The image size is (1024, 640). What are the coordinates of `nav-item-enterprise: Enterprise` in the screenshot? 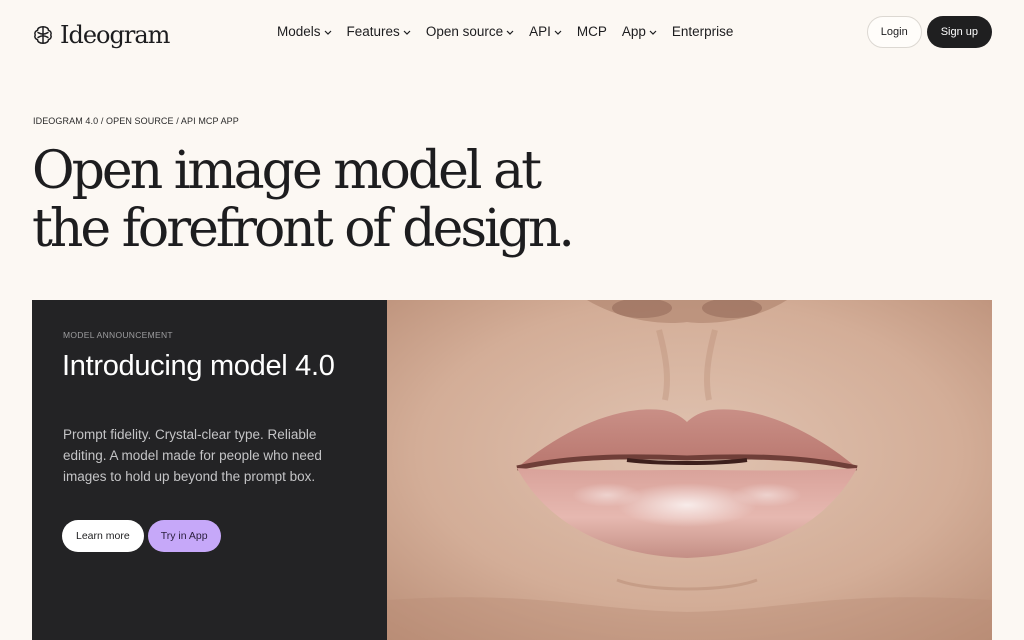 It's located at (703, 31).